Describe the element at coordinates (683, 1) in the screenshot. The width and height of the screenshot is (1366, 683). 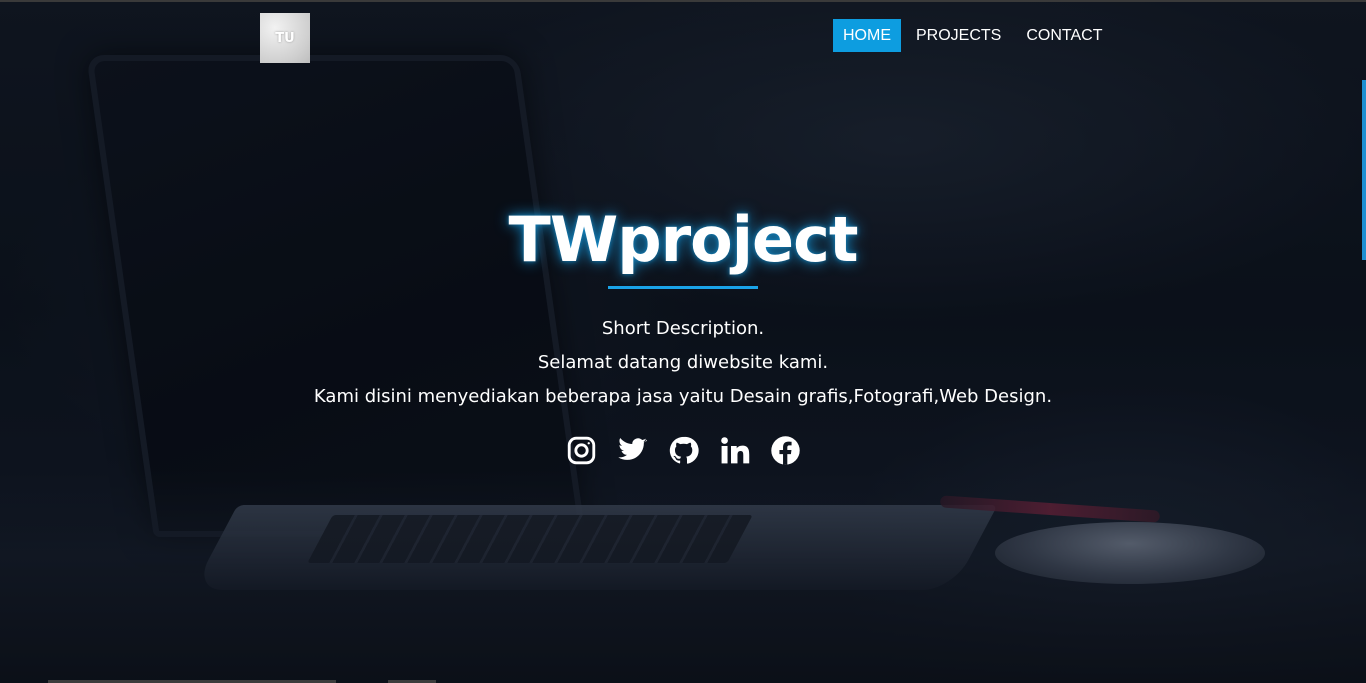
I see `top-border` at that location.